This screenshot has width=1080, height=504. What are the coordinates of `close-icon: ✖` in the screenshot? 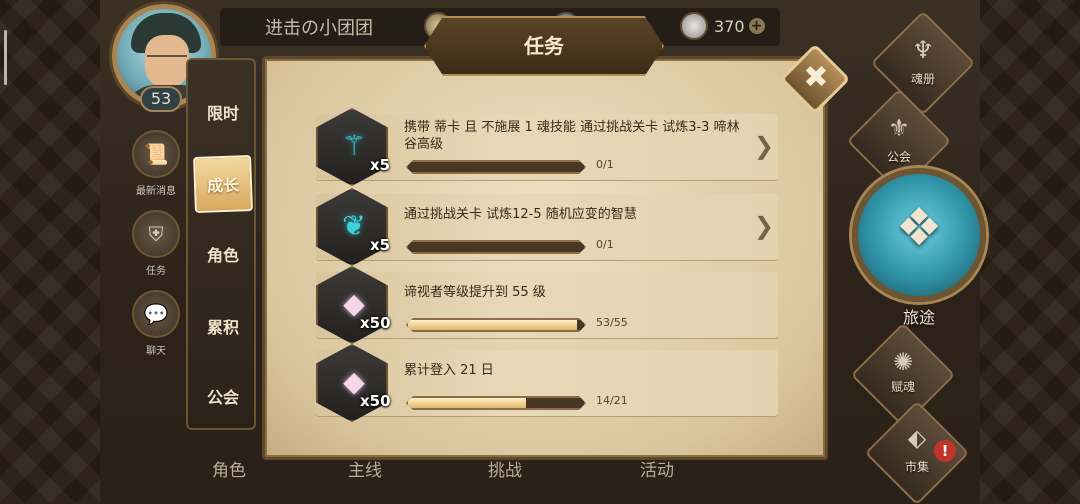 It's located at (816, 78).